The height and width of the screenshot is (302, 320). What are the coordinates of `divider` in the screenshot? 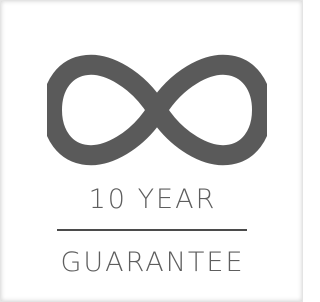 It's located at (152, 230).